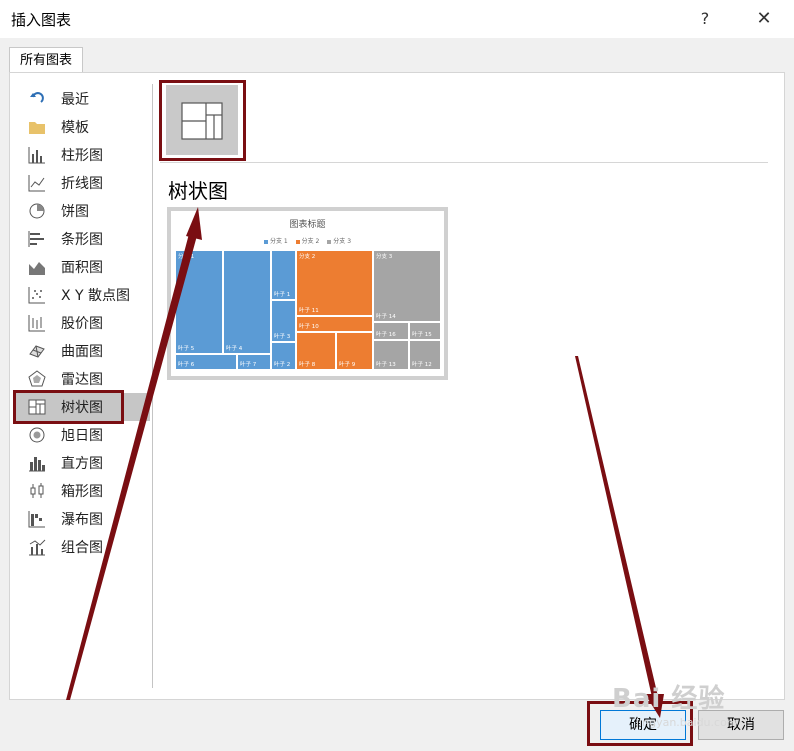  I want to click on category-item: X Y 散点图, so click(82, 295).